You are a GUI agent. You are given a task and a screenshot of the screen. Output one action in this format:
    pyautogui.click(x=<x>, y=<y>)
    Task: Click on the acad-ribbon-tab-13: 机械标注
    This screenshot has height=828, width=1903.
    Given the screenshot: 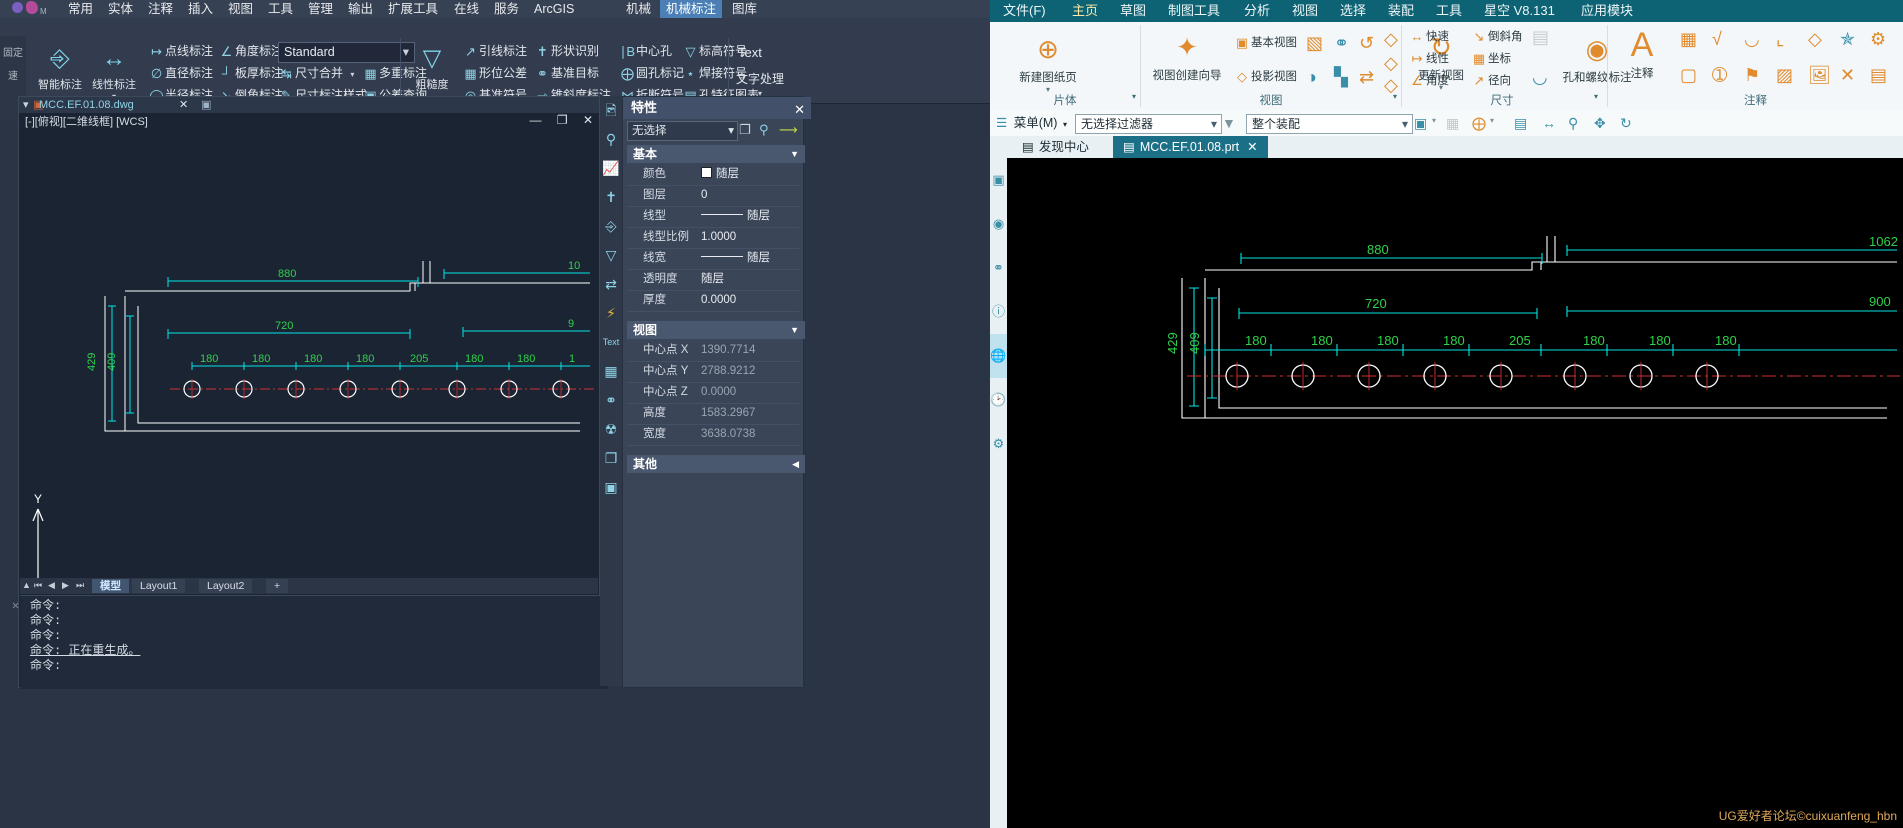 What is the action you would take?
    pyautogui.click(x=691, y=9)
    